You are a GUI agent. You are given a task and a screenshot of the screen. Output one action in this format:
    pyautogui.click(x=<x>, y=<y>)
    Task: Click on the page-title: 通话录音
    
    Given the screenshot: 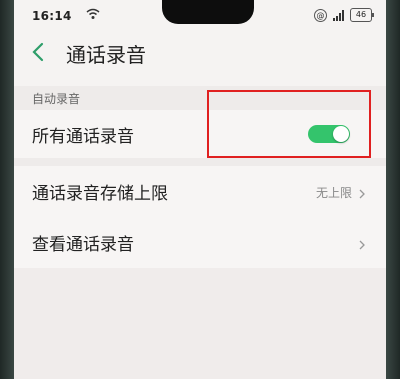 What is the action you would take?
    pyautogui.click(x=106, y=55)
    